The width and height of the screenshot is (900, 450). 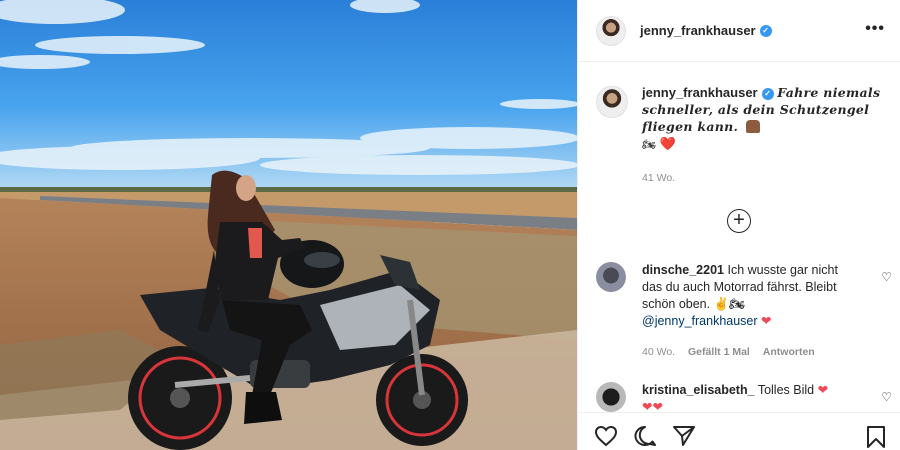 I want to click on load-more-comments-icon: +, so click(x=739, y=221).